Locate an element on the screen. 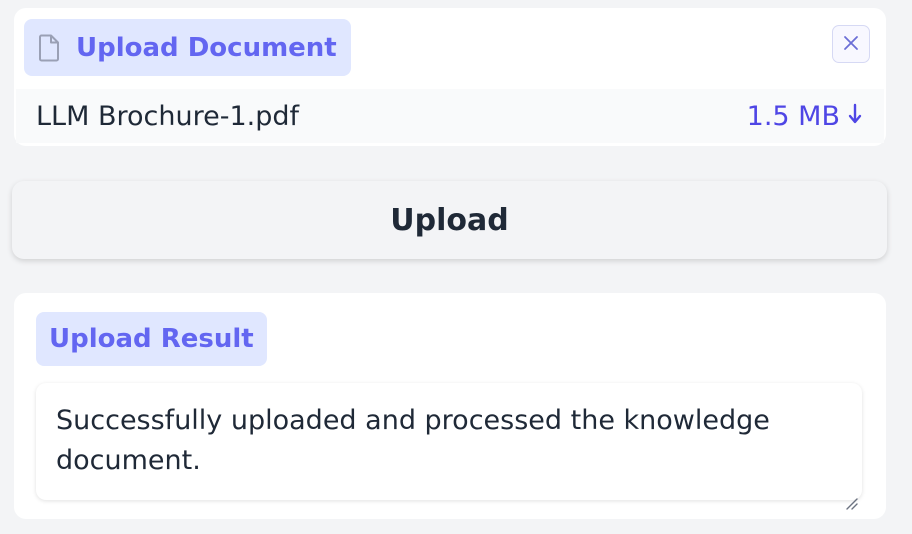  file-download-link: 1.5 MB is located at coordinates (804, 116).